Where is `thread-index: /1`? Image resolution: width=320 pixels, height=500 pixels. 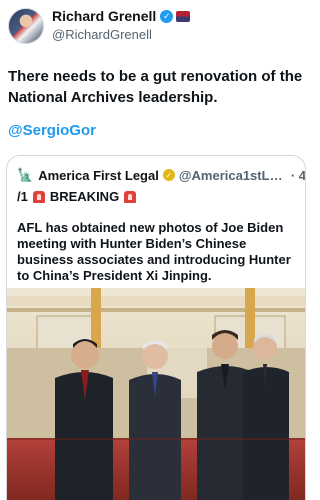 thread-index: /1 is located at coordinates (22, 196).